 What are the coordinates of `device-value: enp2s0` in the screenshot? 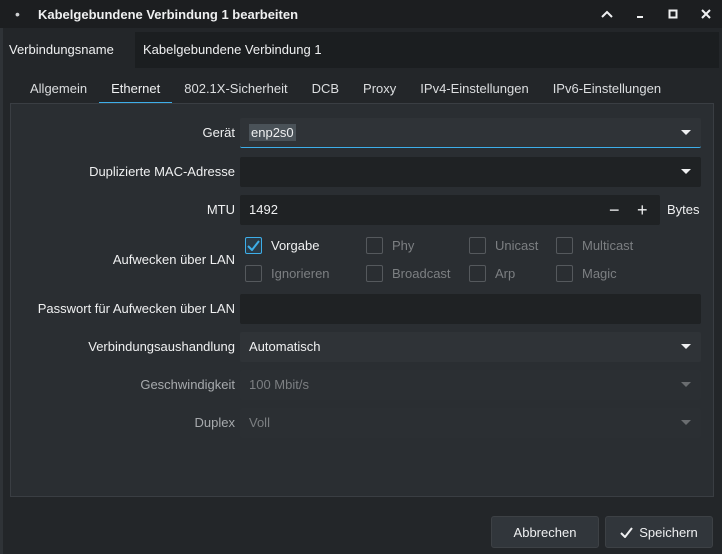 It's located at (272, 132).